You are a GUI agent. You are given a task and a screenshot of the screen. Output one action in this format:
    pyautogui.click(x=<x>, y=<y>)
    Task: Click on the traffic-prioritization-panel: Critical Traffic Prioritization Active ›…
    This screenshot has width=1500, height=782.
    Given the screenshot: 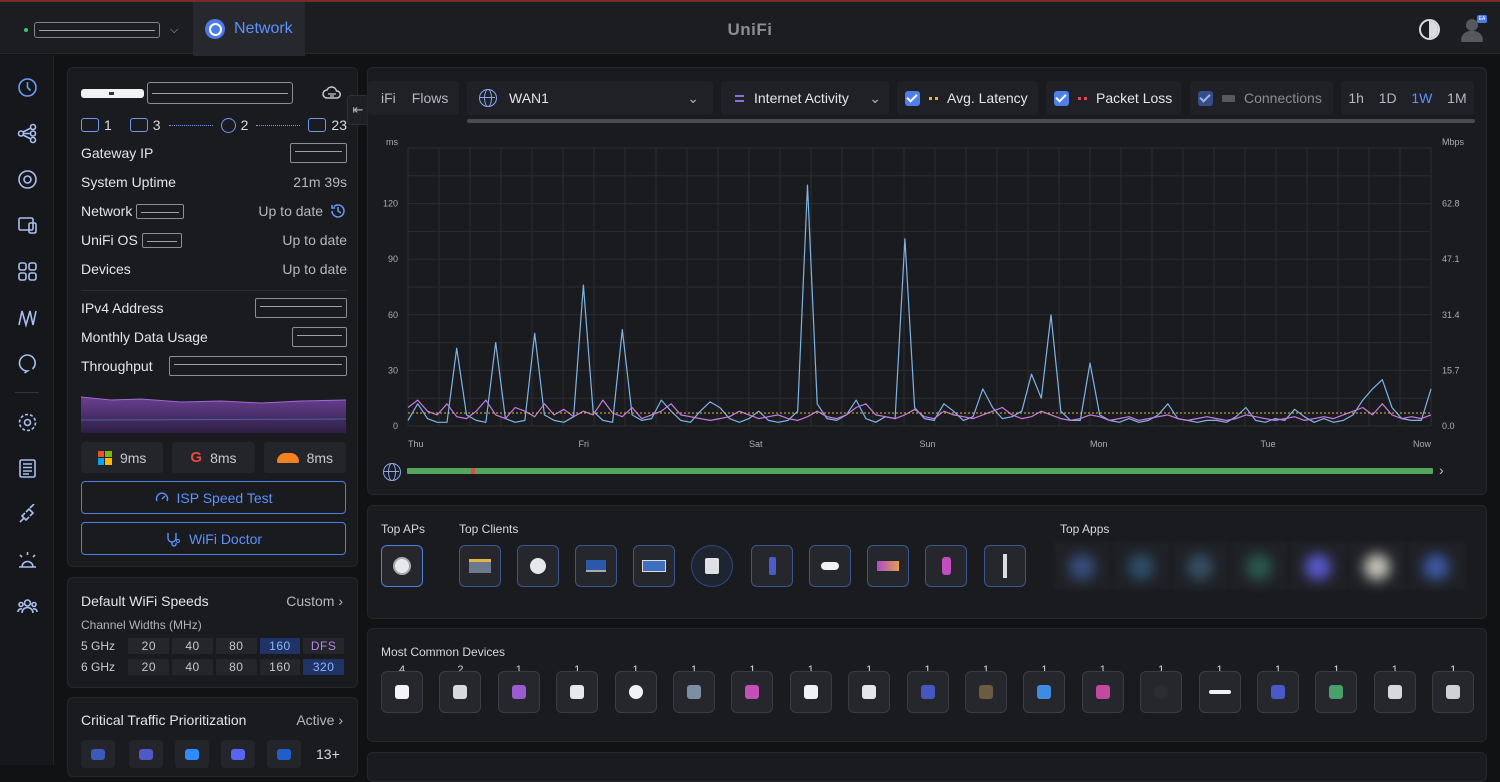 What is the action you would take?
    pyautogui.click(x=212, y=737)
    